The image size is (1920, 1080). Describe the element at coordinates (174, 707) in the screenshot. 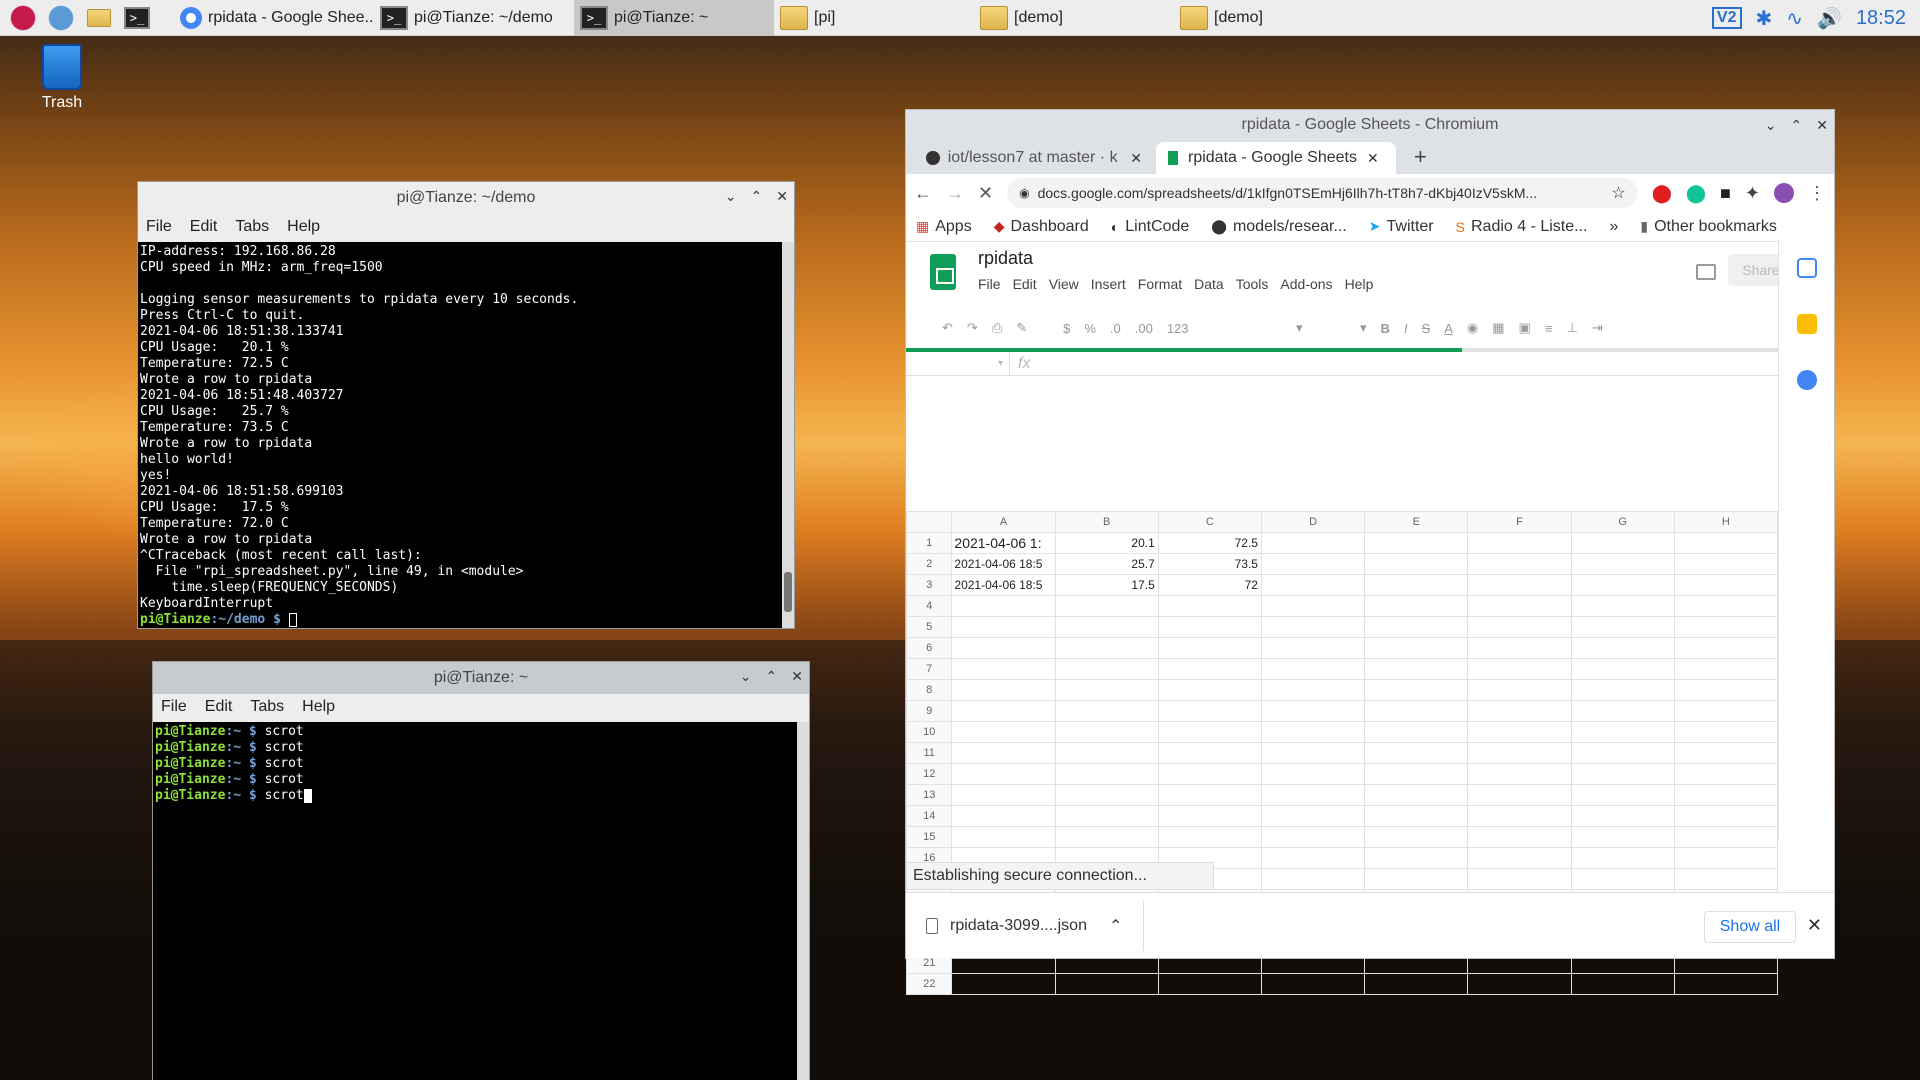

I see `menu-file: File` at that location.